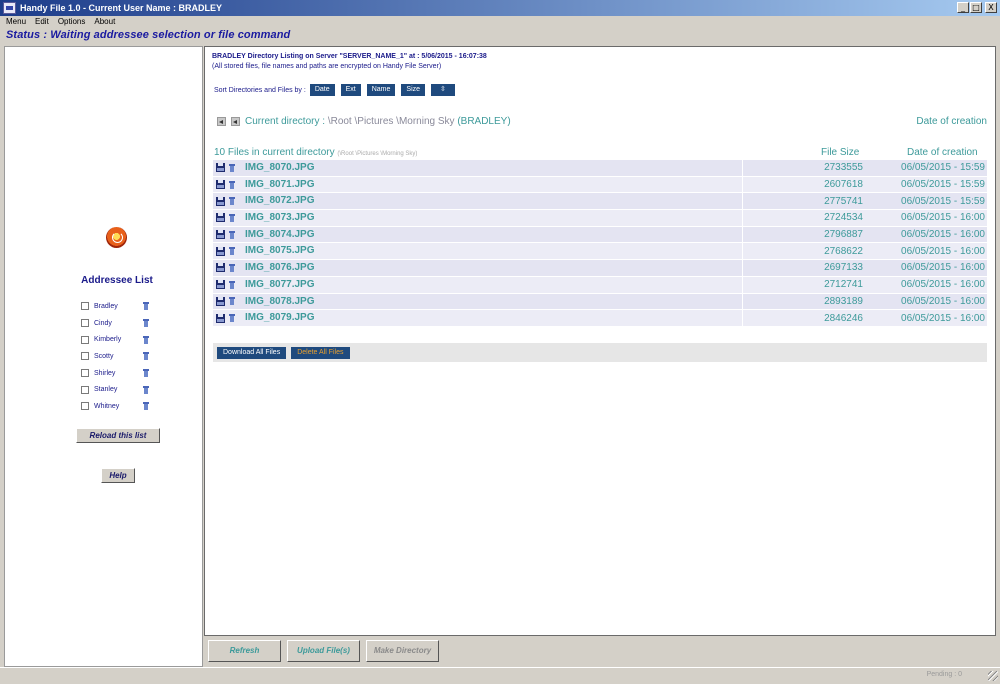 The height and width of the screenshot is (684, 1000). What do you see at coordinates (70, 22) in the screenshot?
I see `menu-options: Options` at bounding box center [70, 22].